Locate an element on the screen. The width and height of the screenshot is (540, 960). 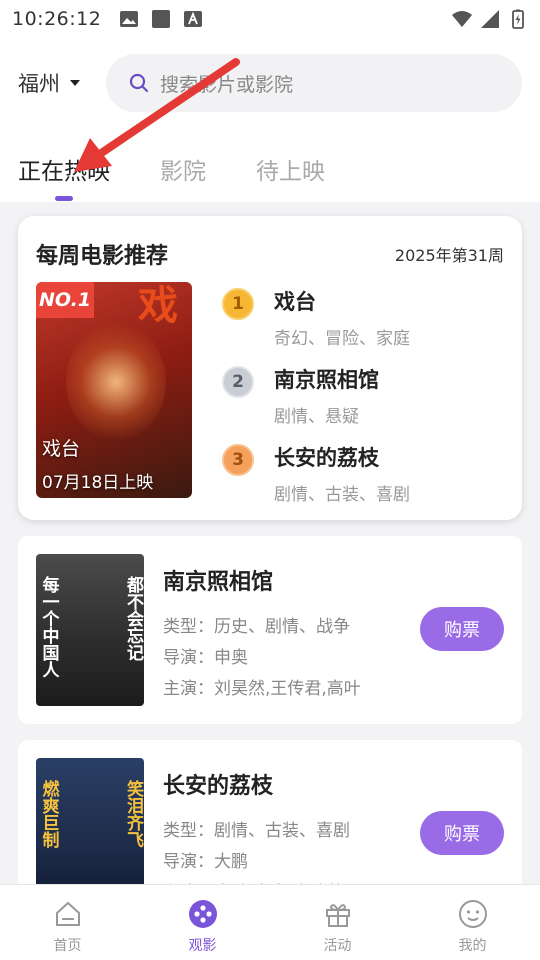
nav-label: 观影 is located at coordinates (202, 946).